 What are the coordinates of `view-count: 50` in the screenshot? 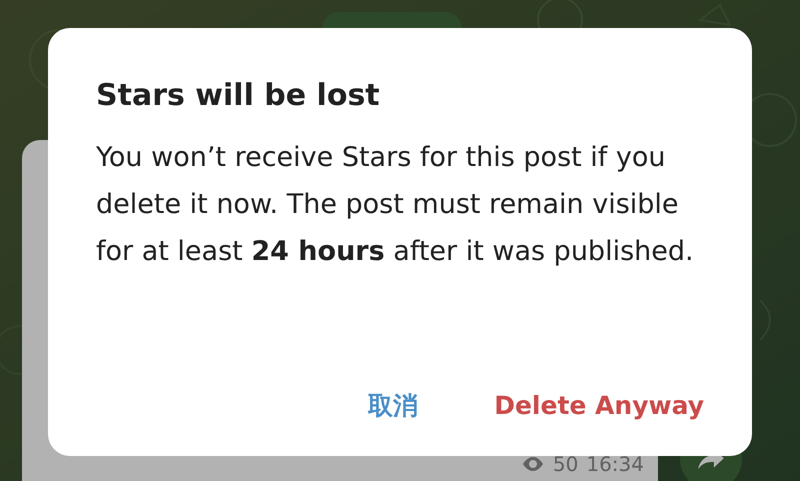 It's located at (565, 464).